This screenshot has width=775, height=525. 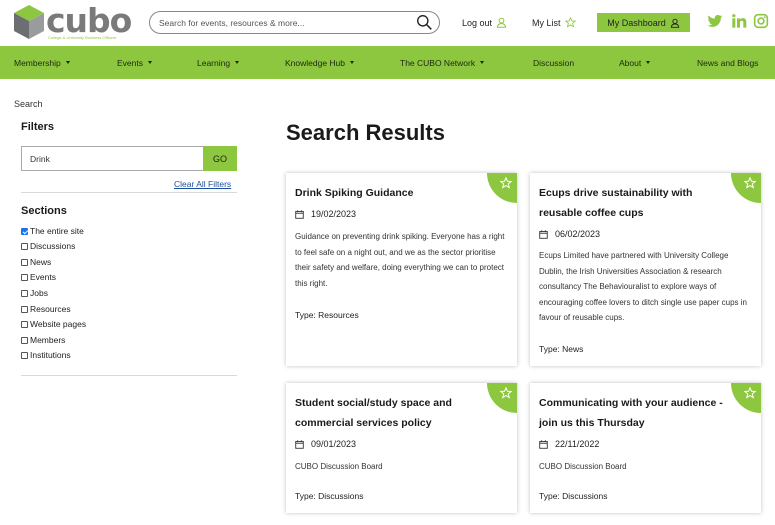 I want to click on logo-tagline: College & University Business Officers, so click(x=82, y=37).